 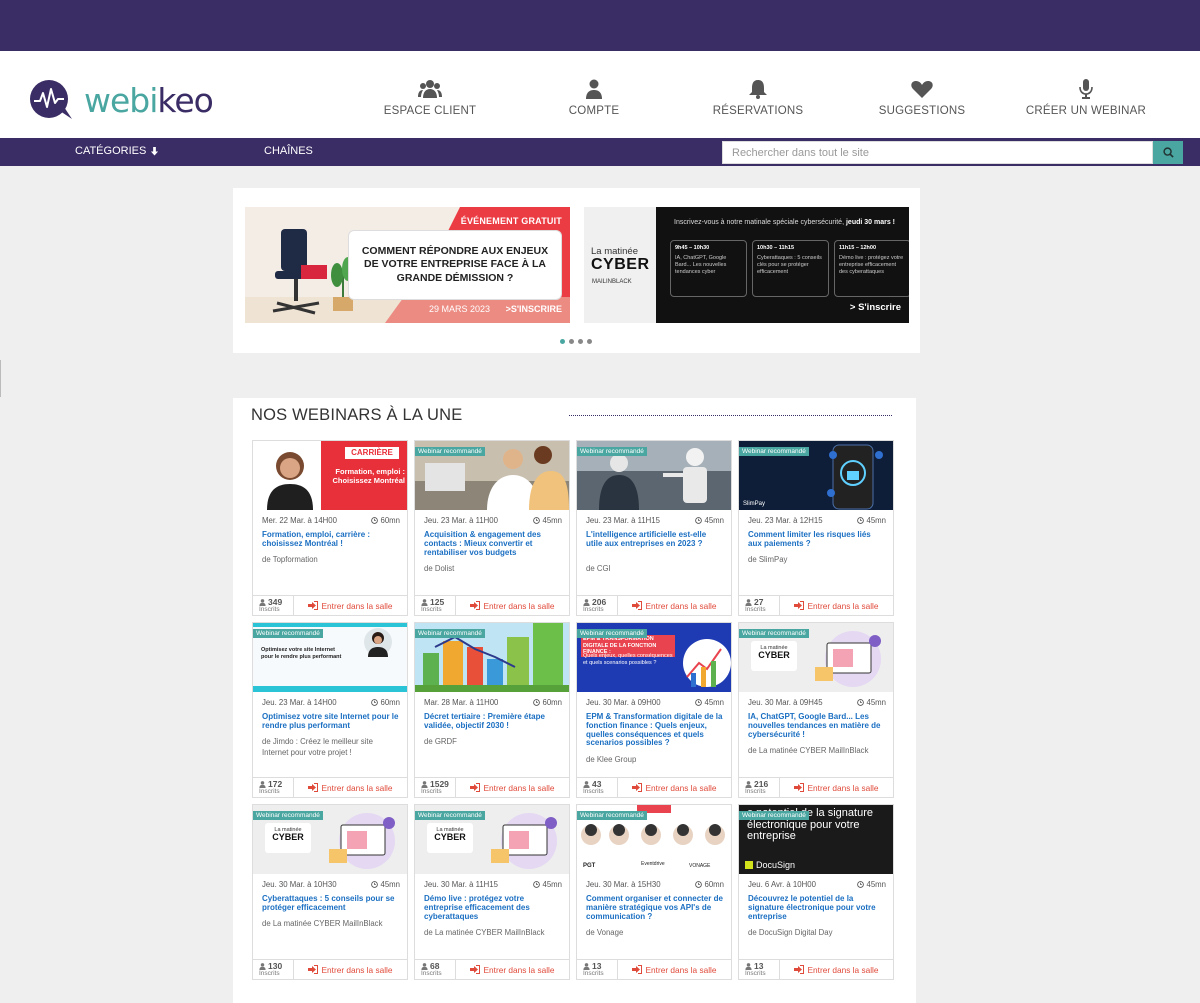 I want to click on registered-count: 68 Inscrits, so click(x=435, y=969).